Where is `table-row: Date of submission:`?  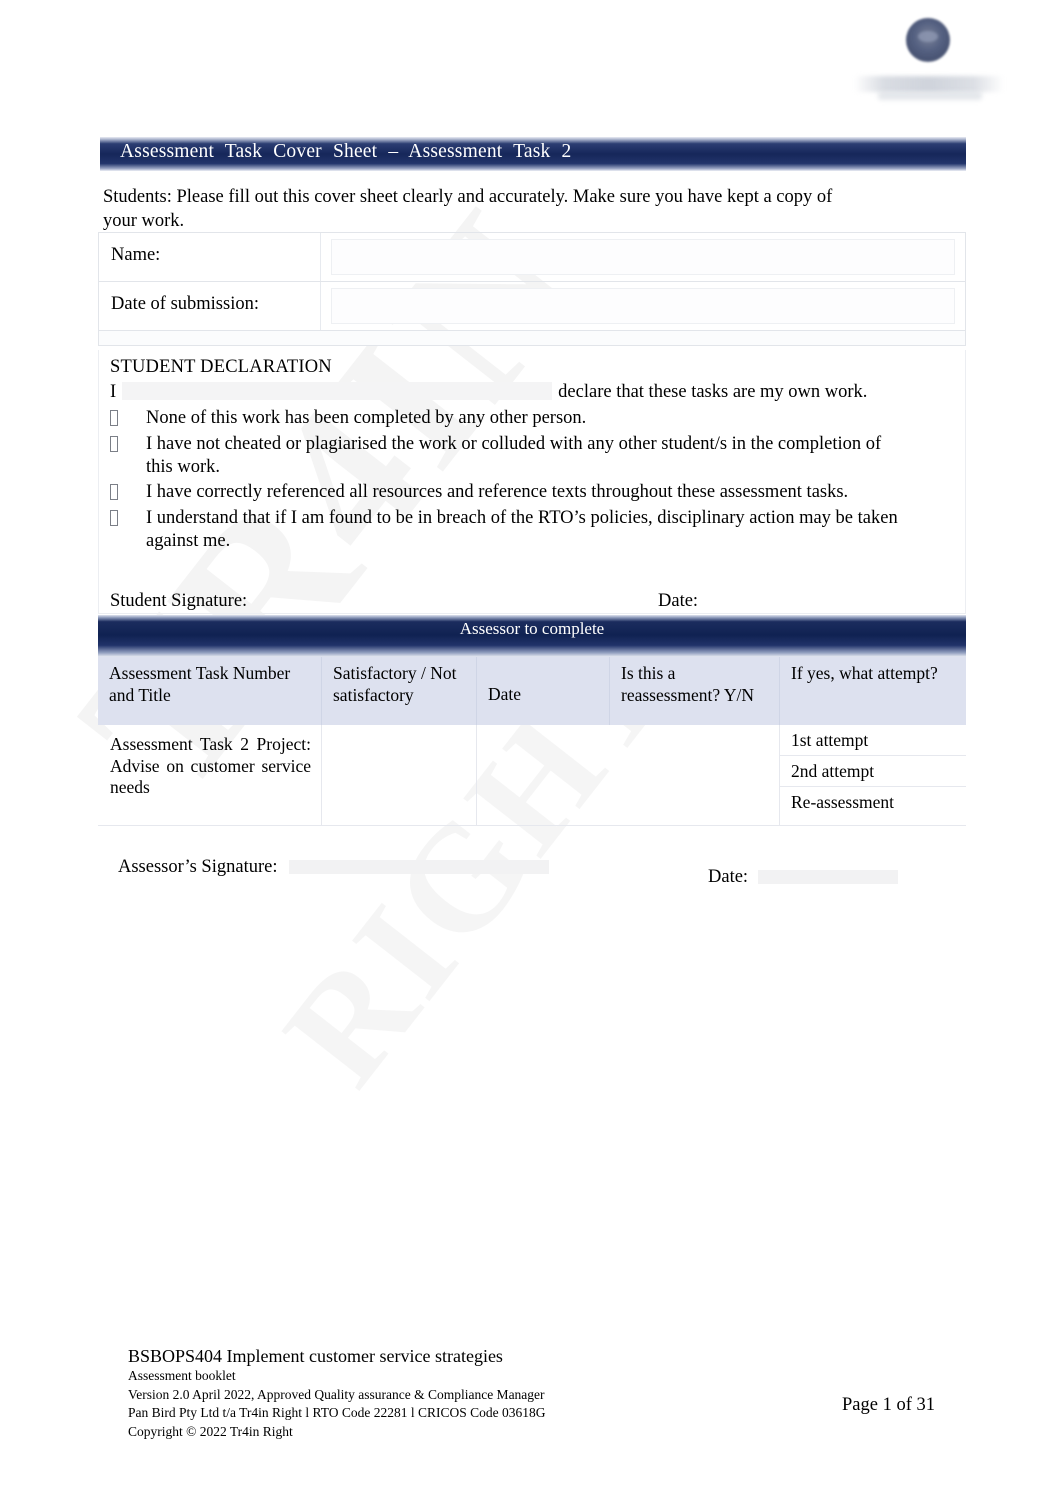 table-row: Date of submission: is located at coordinates (532, 306).